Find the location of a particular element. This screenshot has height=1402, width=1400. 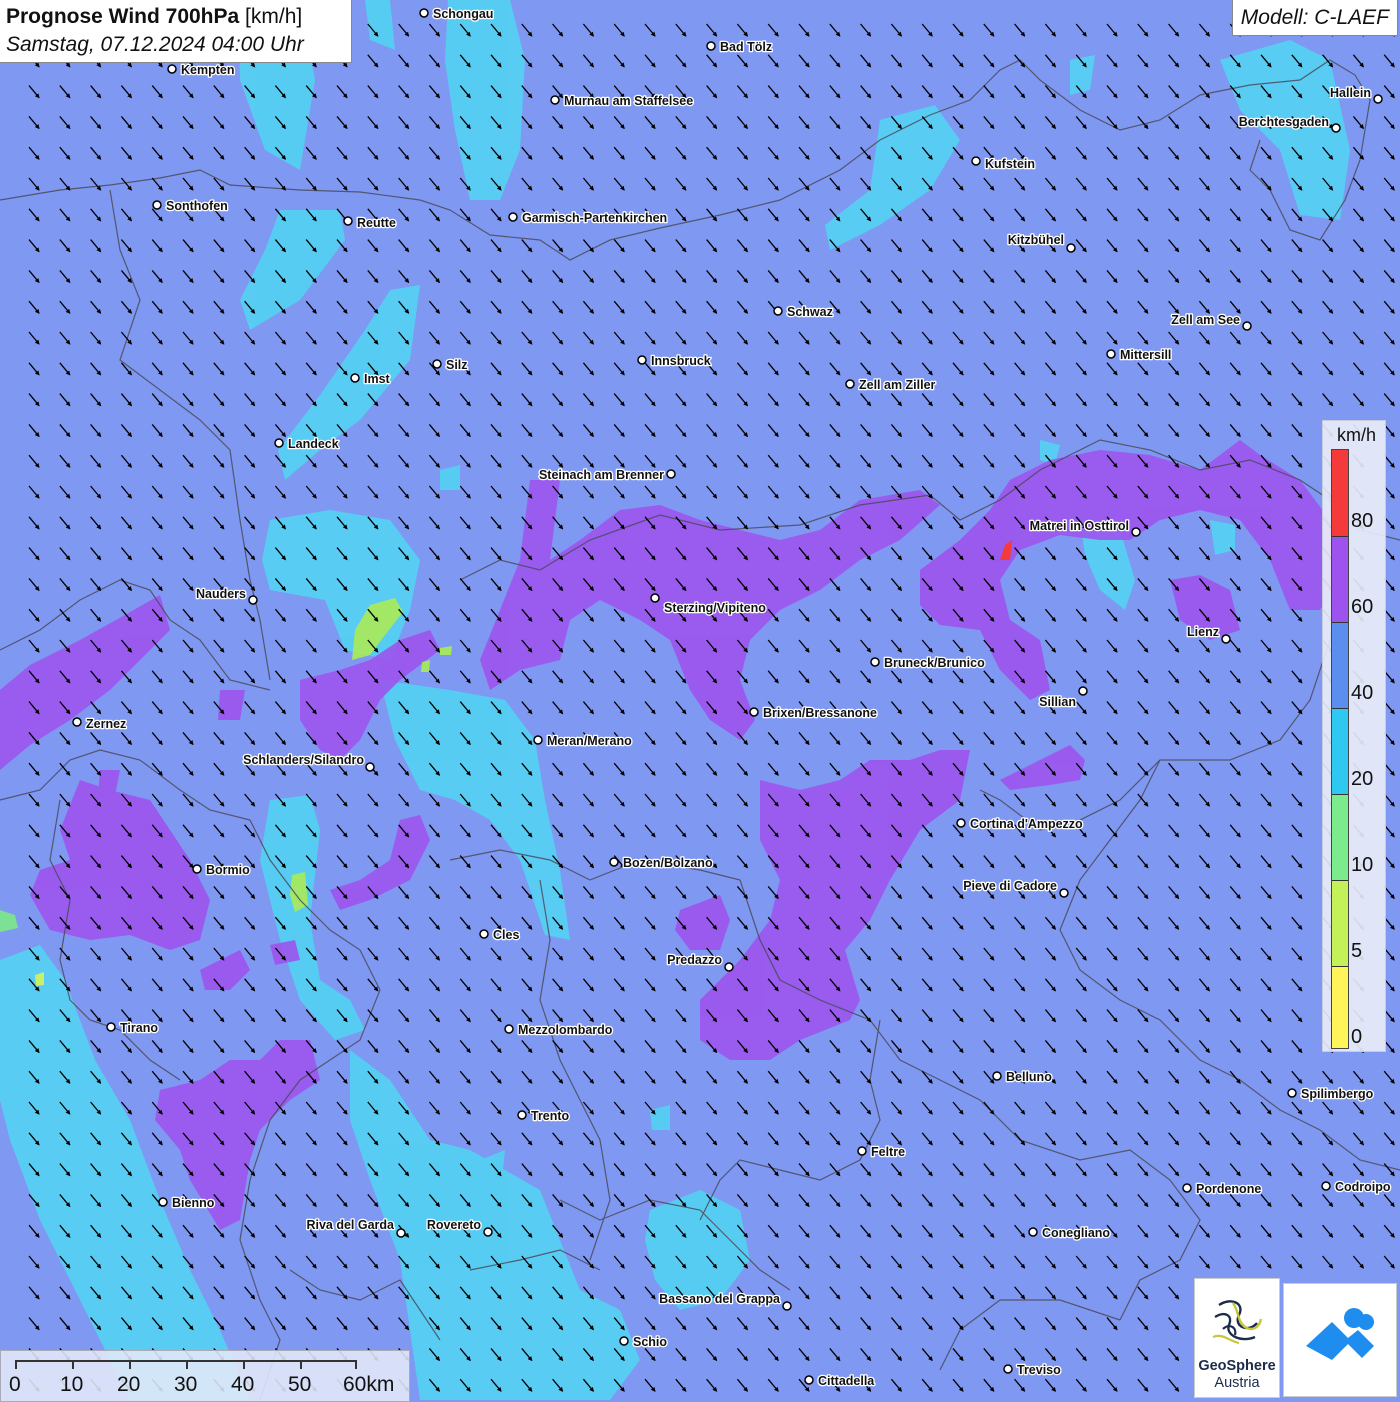

svg-text: Zell am See is located at coordinates (1205, 320).